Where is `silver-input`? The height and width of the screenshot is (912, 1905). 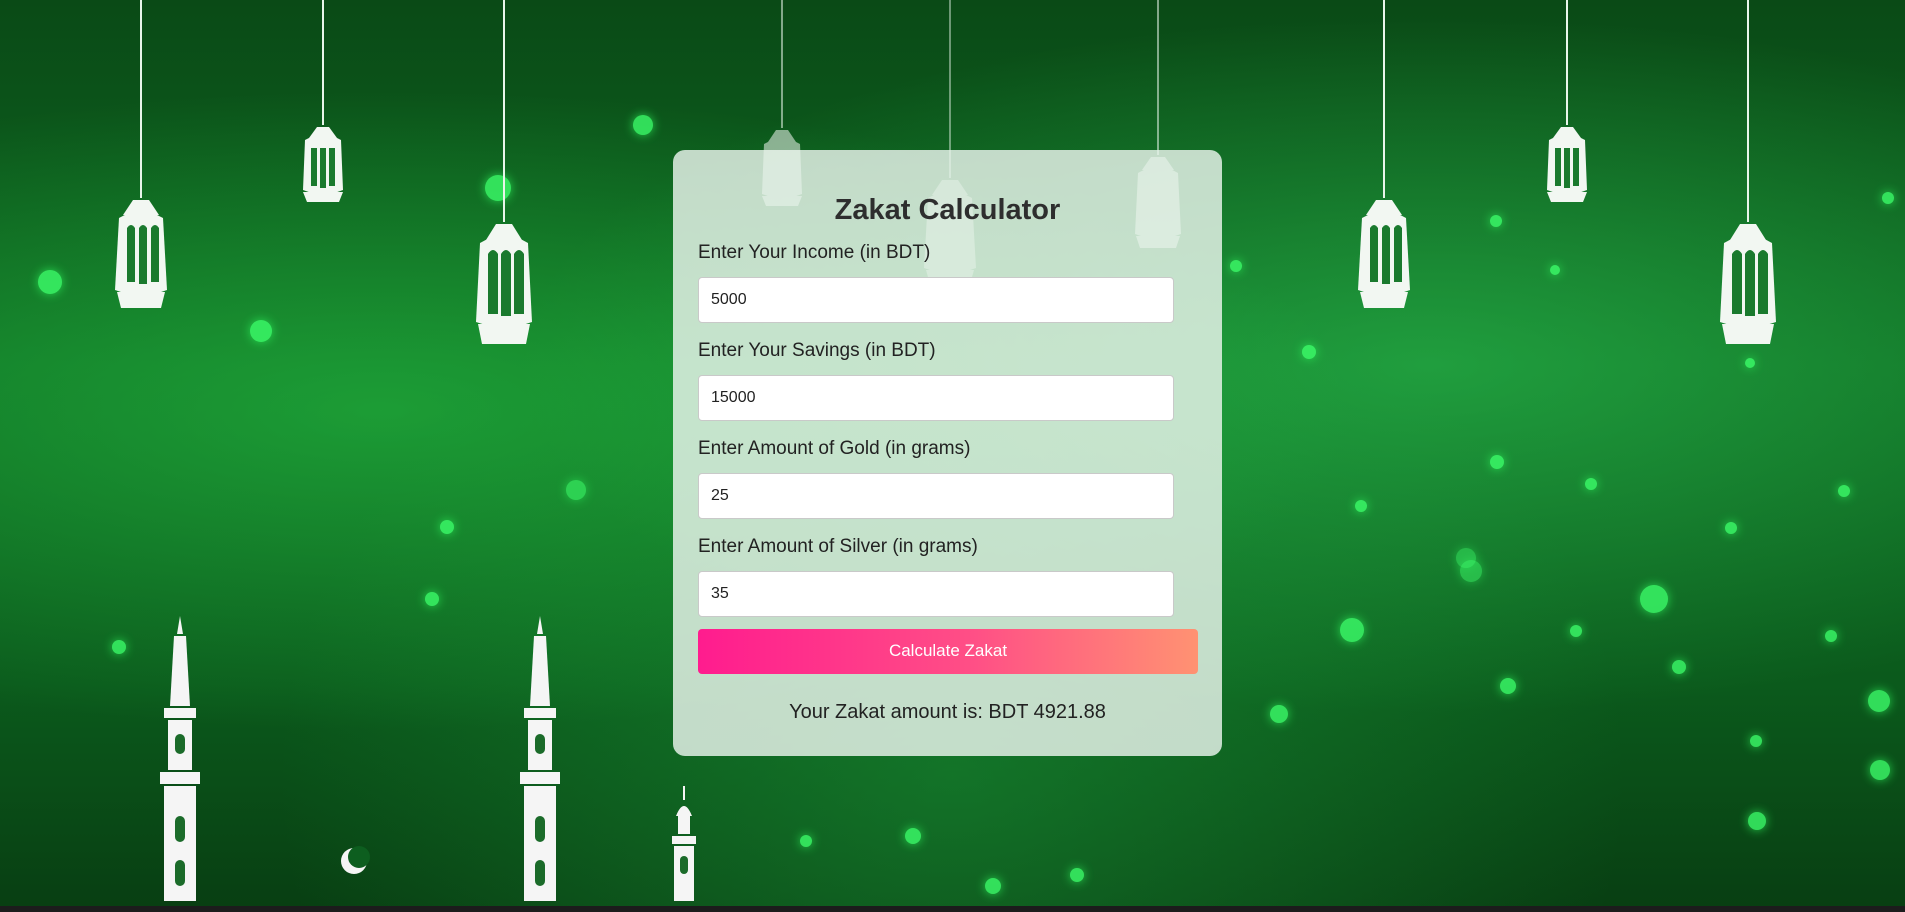 silver-input is located at coordinates (936, 593).